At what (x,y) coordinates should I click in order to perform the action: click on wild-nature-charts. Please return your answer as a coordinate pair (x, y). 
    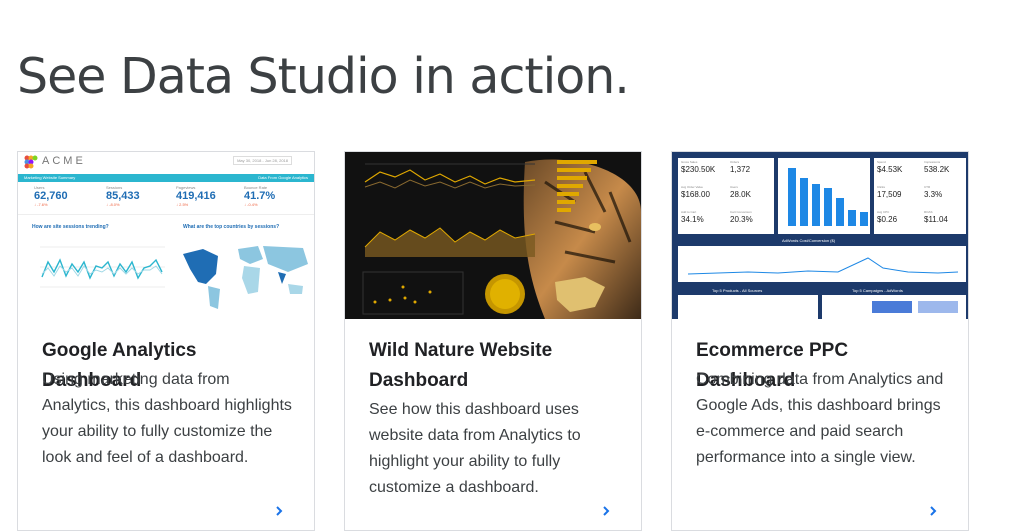
    Looking at the image, I should click on (501, 239).